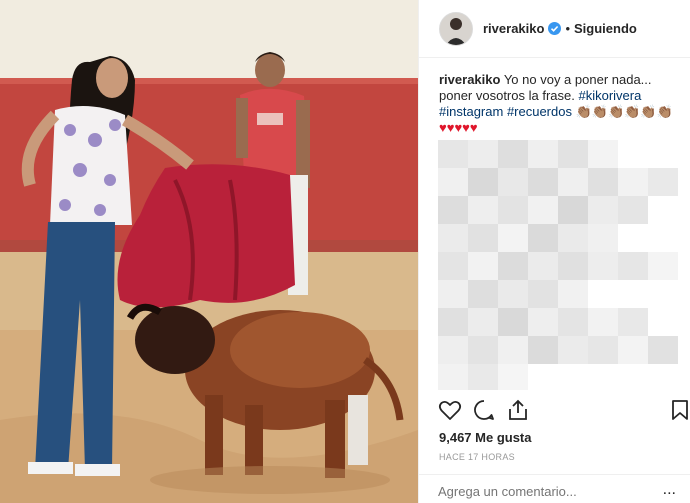  What do you see at coordinates (605, 28) in the screenshot?
I see `following-button: Siguiendo` at bounding box center [605, 28].